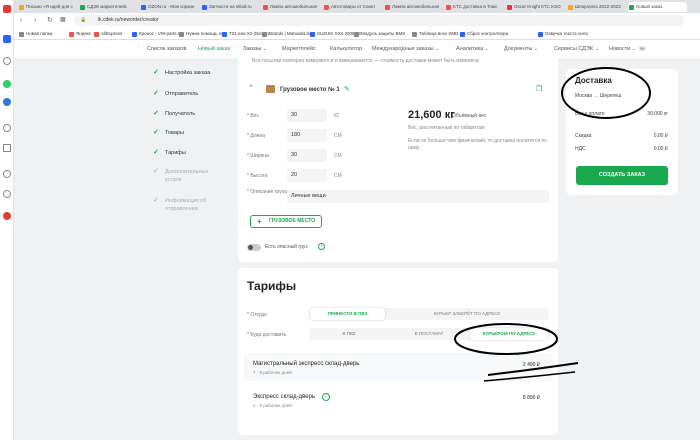 The width and height of the screenshot is (700, 440). What do you see at coordinates (429, 334) in the screenshot?
I see `to-option-postamat: В ПОСТАМАТ` at bounding box center [429, 334].